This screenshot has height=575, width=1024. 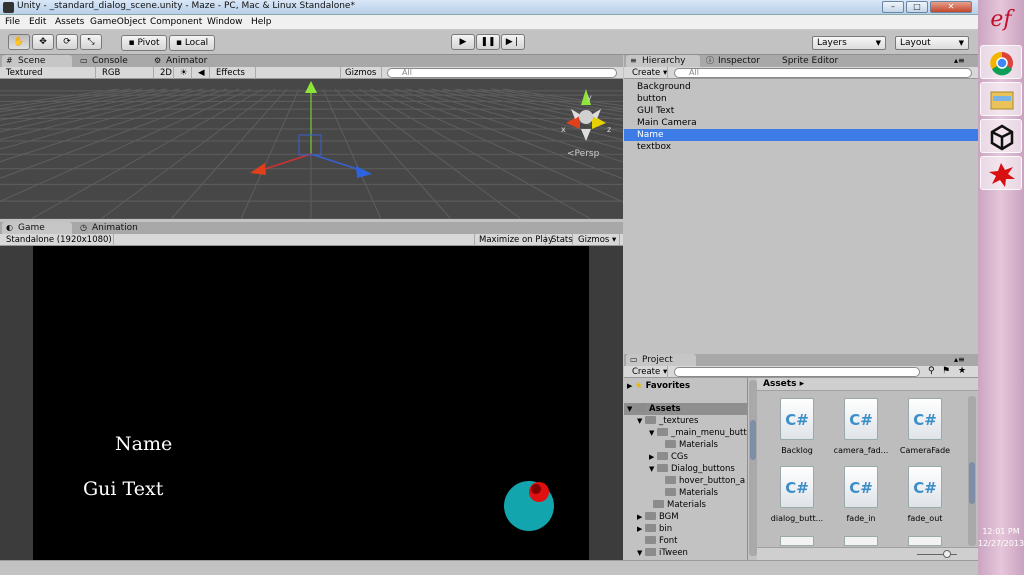 What do you see at coordinates (667, 421) in the screenshot?
I see `tree-item-textures: ▼ _textures` at bounding box center [667, 421].